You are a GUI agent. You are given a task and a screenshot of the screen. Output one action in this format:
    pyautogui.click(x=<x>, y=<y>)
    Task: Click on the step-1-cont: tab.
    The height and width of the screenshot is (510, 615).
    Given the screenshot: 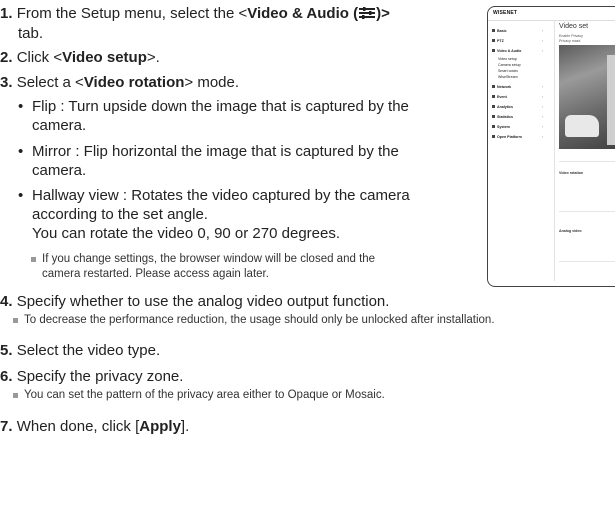 What is the action you would take?
    pyautogui.click(x=31, y=33)
    